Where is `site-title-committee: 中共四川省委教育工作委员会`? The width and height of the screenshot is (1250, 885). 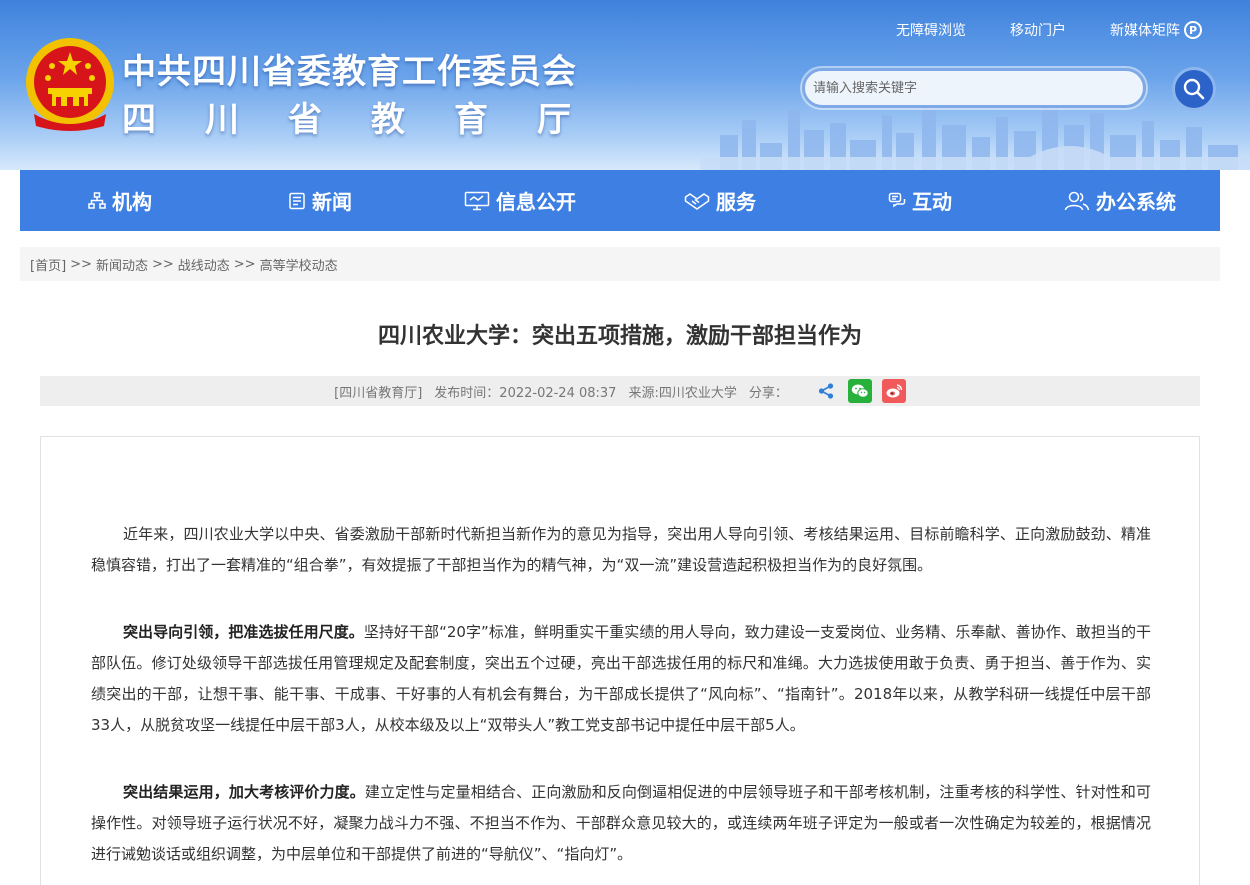 site-title-committee: 中共四川省委教育工作委员会 is located at coordinates (349, 72).